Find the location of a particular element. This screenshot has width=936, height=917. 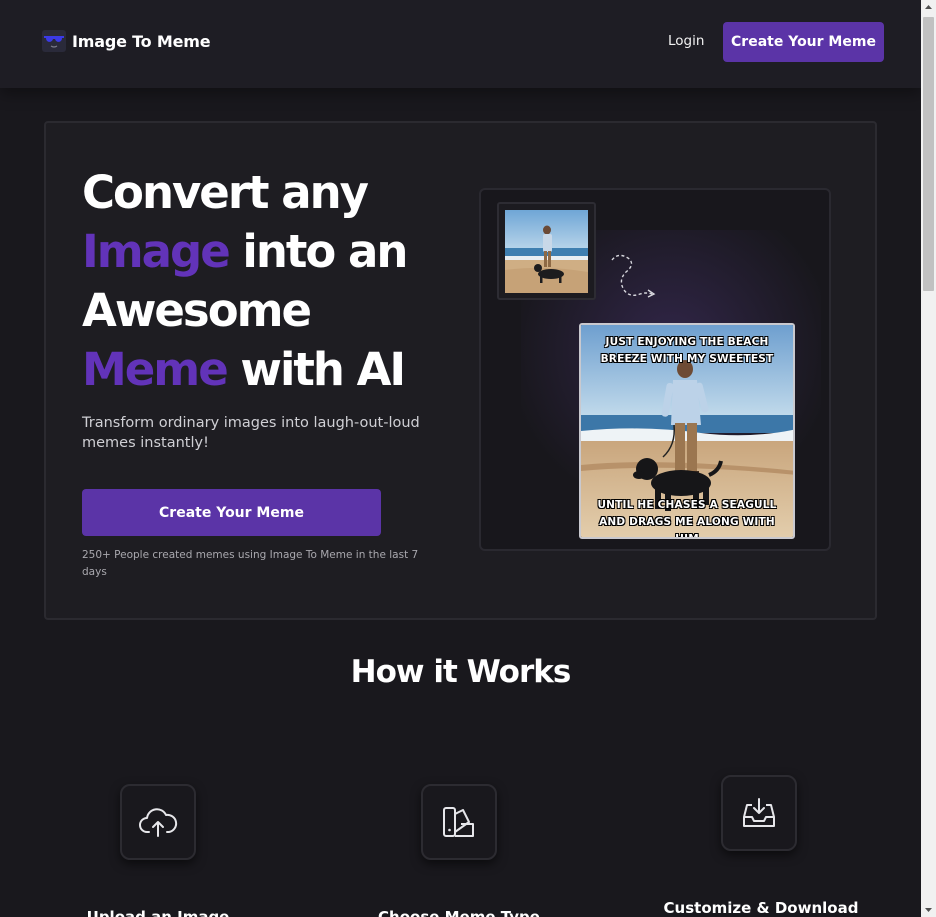

step-label-meme-type: Choose Meme Type is located at coordinates (459, 912).